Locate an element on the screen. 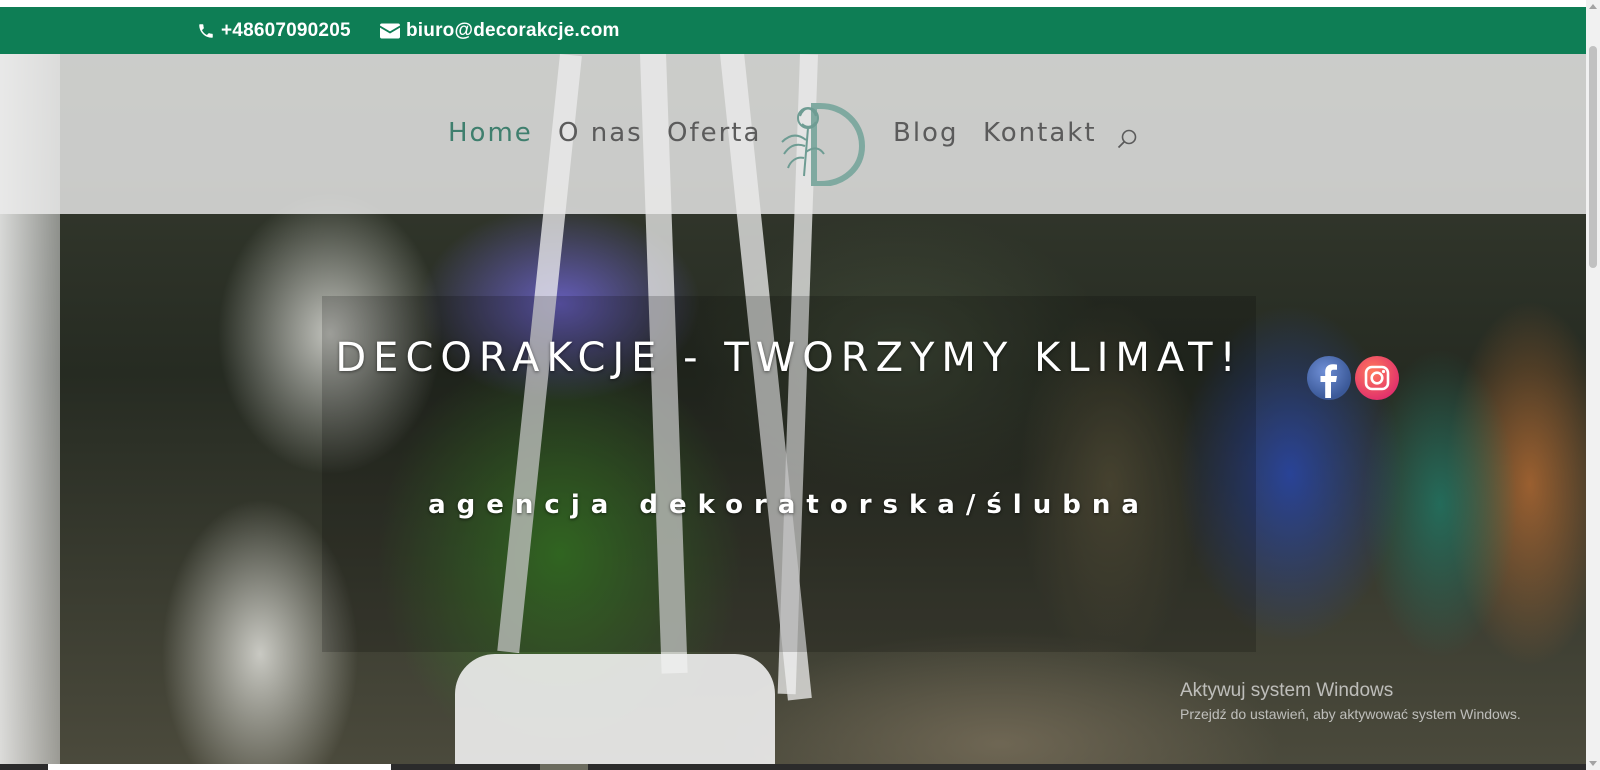 The width and height of the screenshot is (1600, 770). nav-o-nas: O nas is located at coordinates (600, 133).